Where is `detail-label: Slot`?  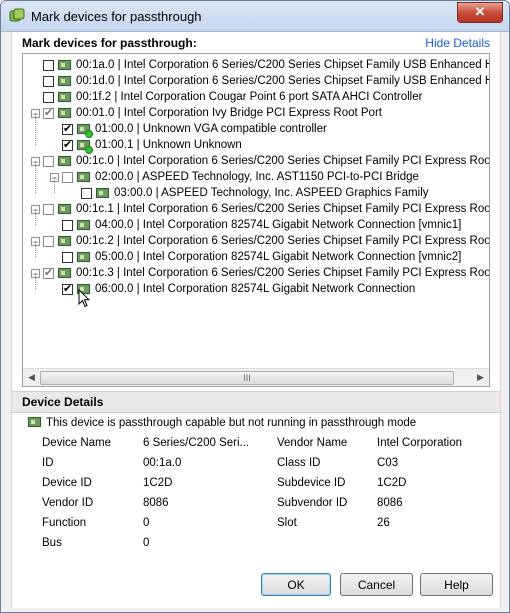 detail-label: Slot is located at coordinates (287, 523).